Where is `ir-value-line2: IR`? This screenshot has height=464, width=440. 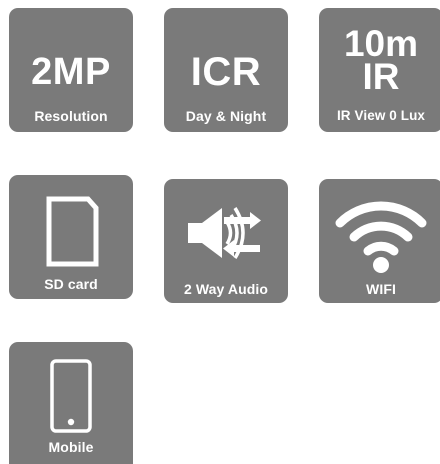 ir-value-line2: IR is located at coordinates (381, 76).